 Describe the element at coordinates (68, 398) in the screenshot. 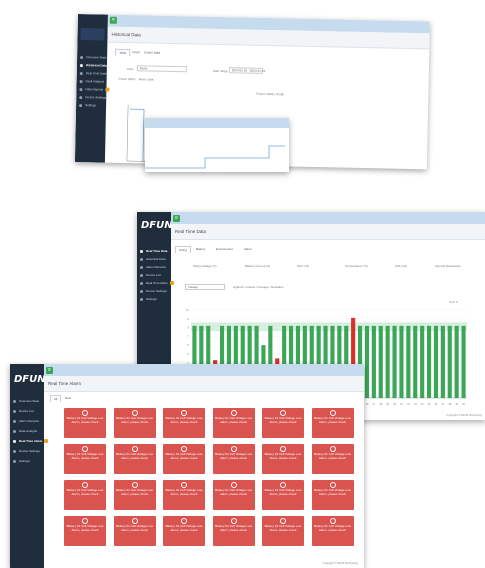

I see `tab-new: New` at that location.